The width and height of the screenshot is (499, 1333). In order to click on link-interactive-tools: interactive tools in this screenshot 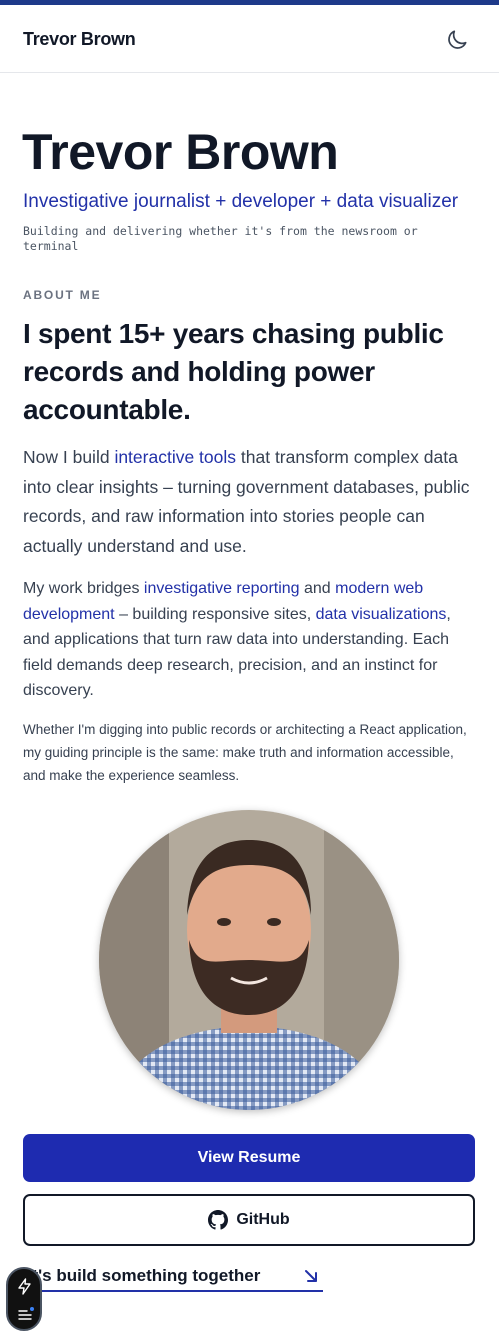, I will do `click(175, 457)`.